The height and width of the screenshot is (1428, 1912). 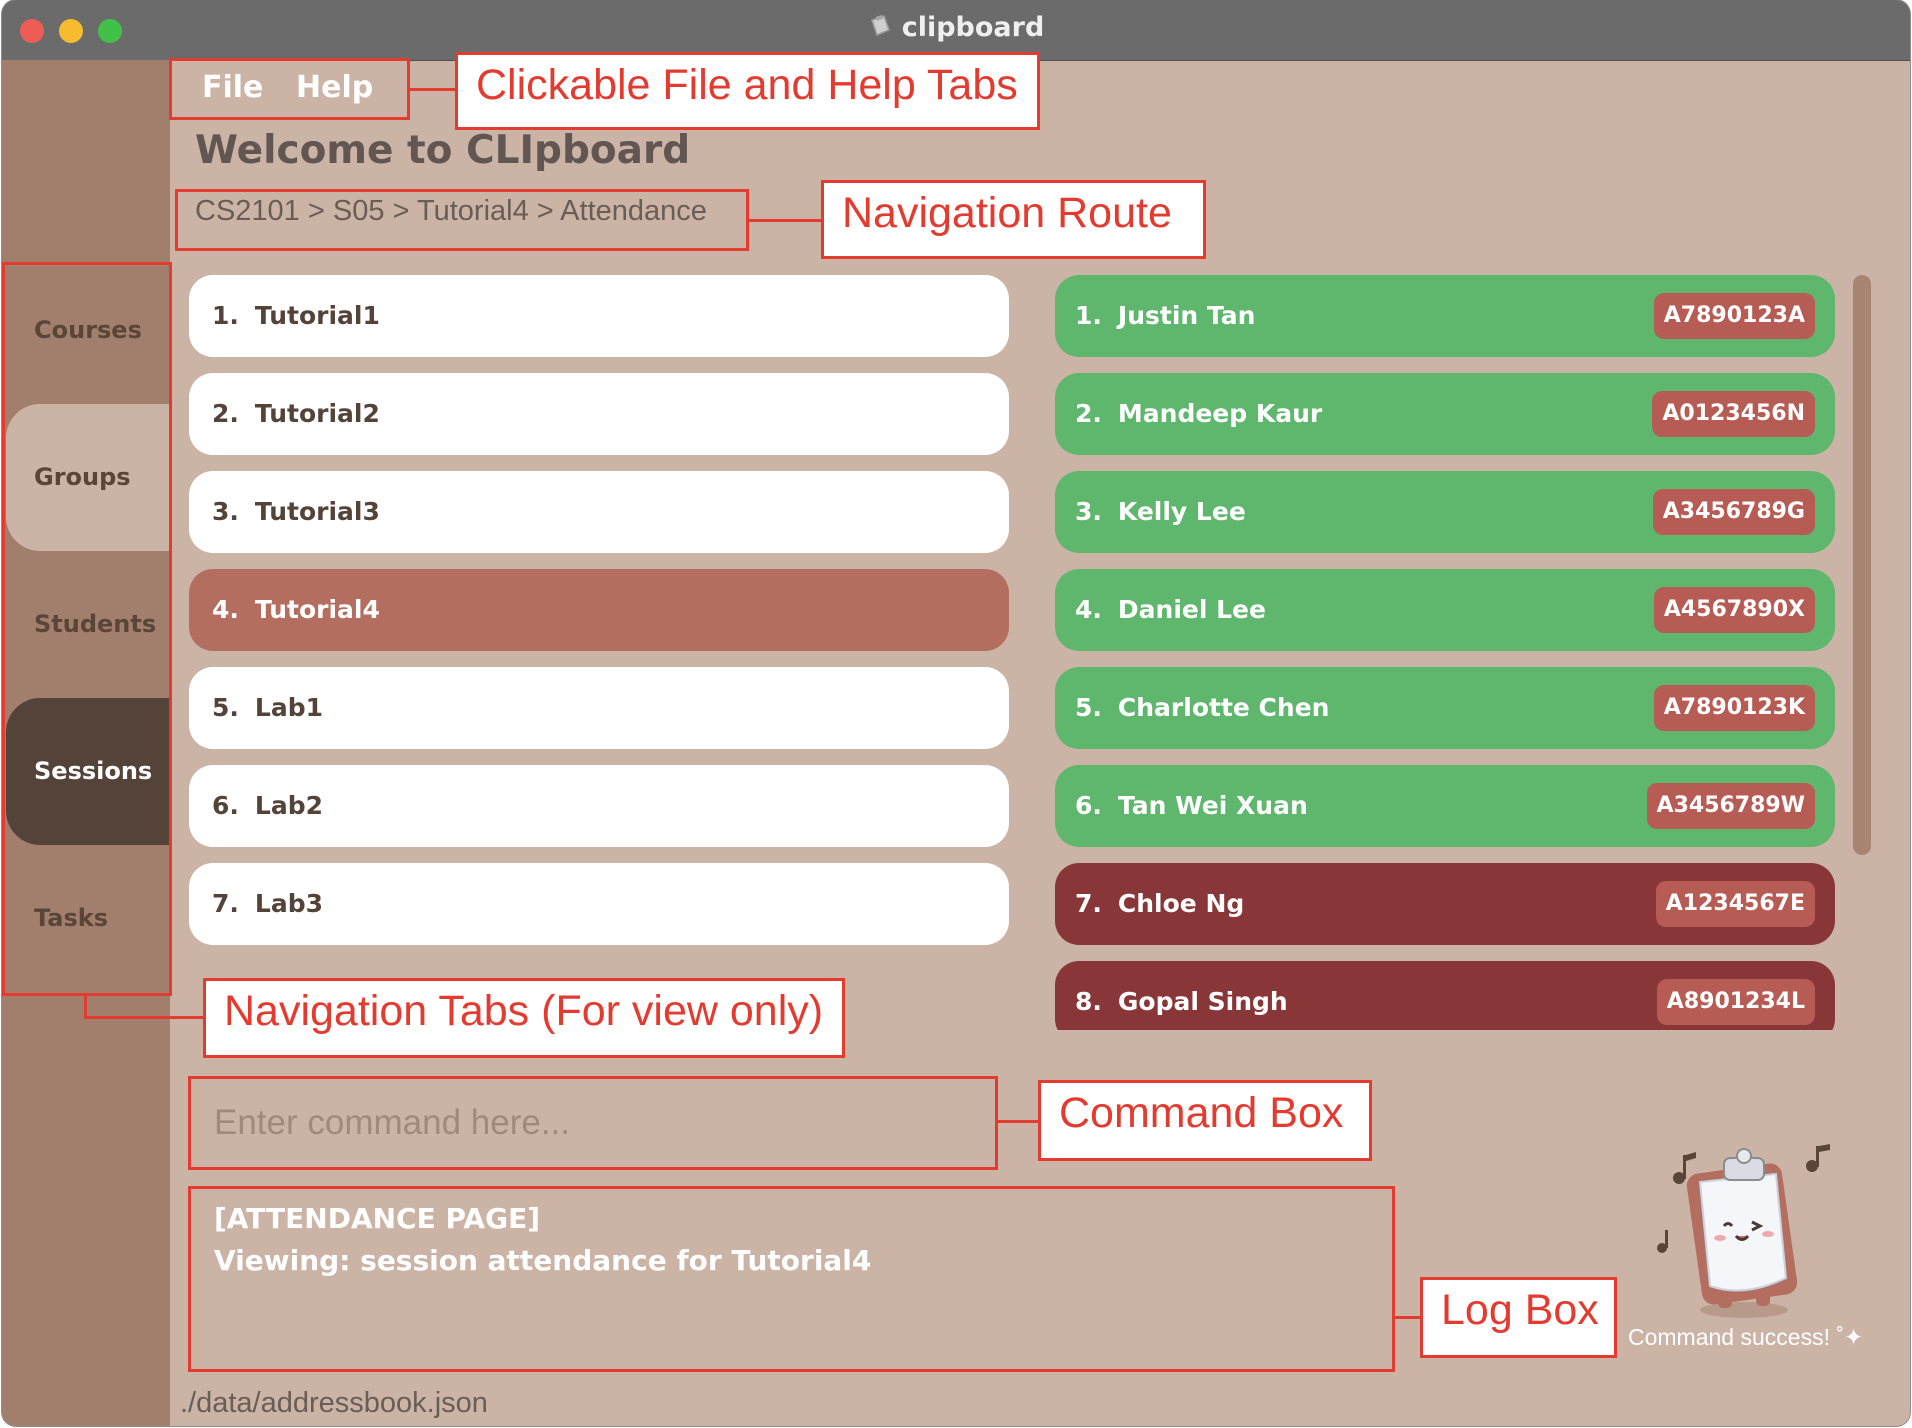 I want to click on student-item-present: 2. Mandeep Kaur A0123456N, so click(x=1445, y=414).